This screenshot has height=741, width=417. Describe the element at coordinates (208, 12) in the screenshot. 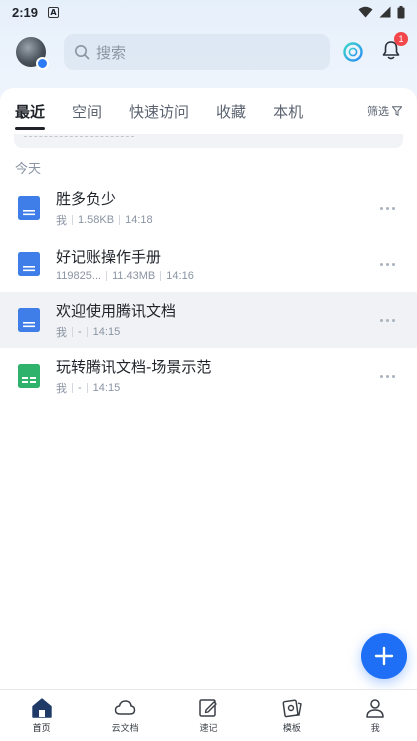

I see `status-bar: 2:19 A` at that location.